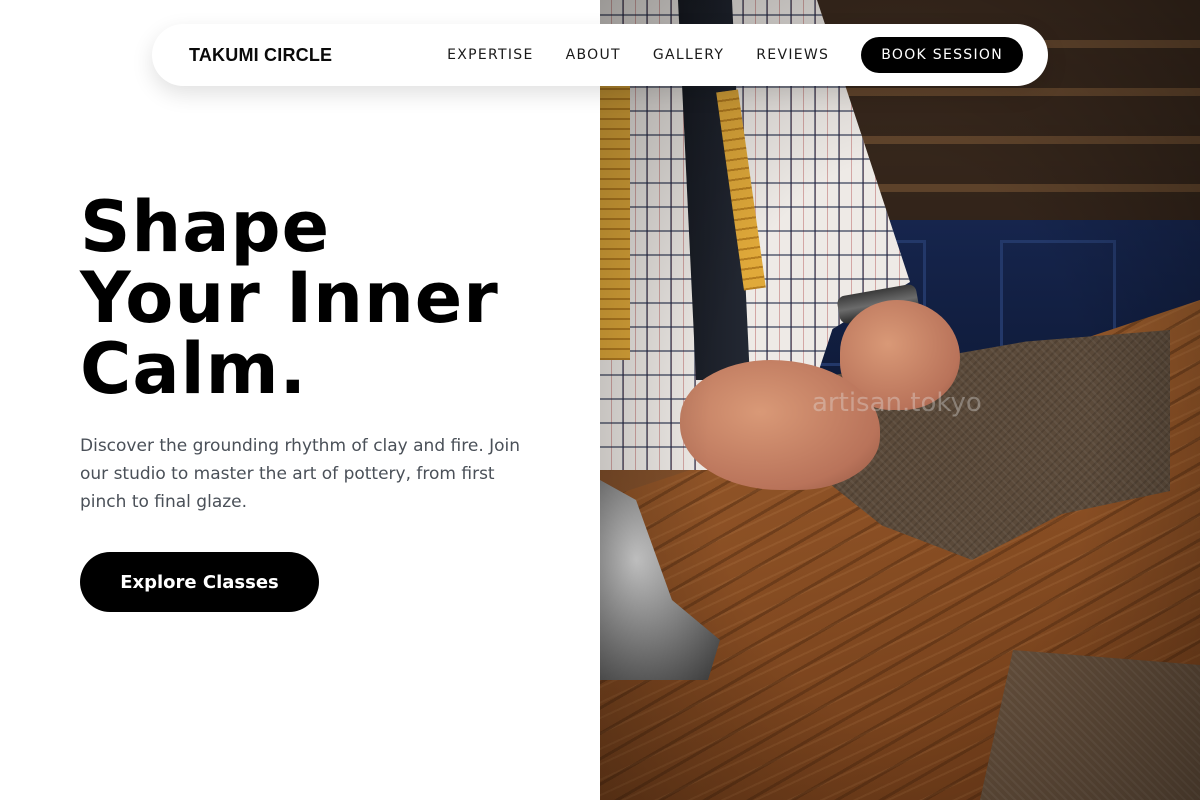  Describe the element at coordinates (490, 55) in the screenshot. I see `nav-link-expertise: EXPERTISE` at that location.